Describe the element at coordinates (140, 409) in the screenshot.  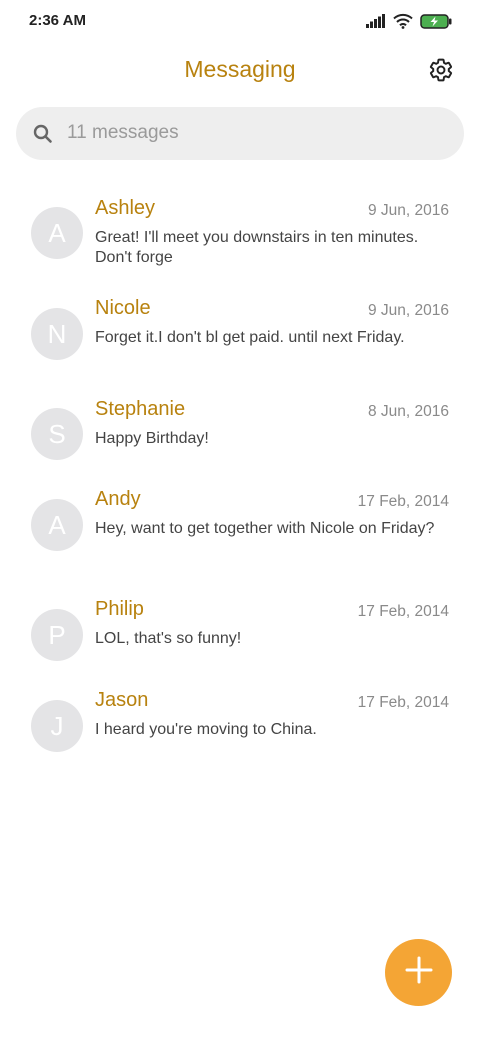
I see `contact-name: Stephanie` at that location.